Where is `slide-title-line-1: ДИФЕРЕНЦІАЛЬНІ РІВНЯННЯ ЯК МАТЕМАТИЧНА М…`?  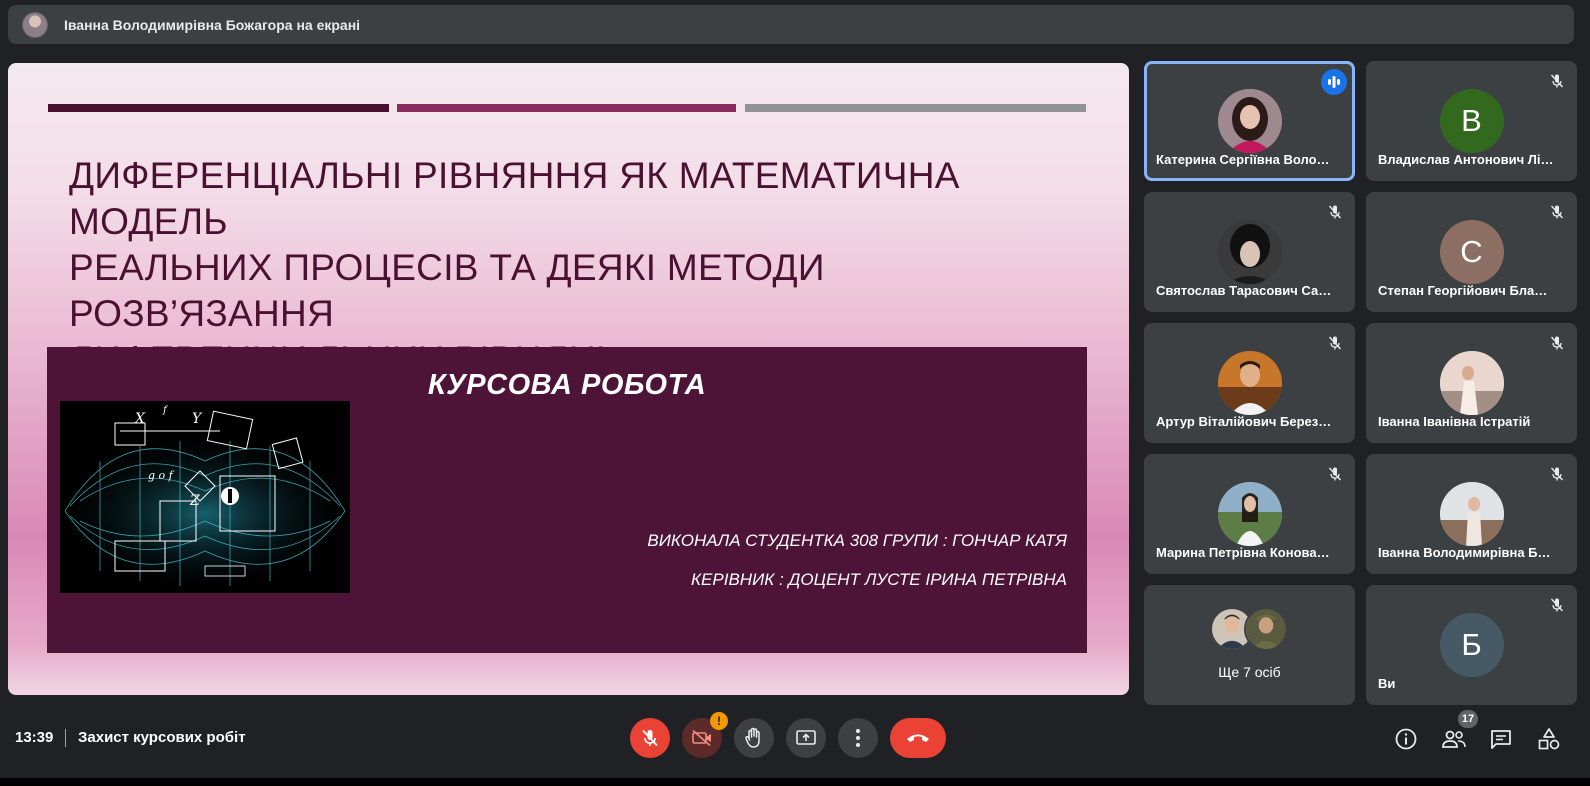
slide-title-line-1: ДИФЕРЕНЦІАЛЬНІ РІВНЯННЯ ЯК МАТЕМАТИЧНА М… is located at coordinates (514, 198).